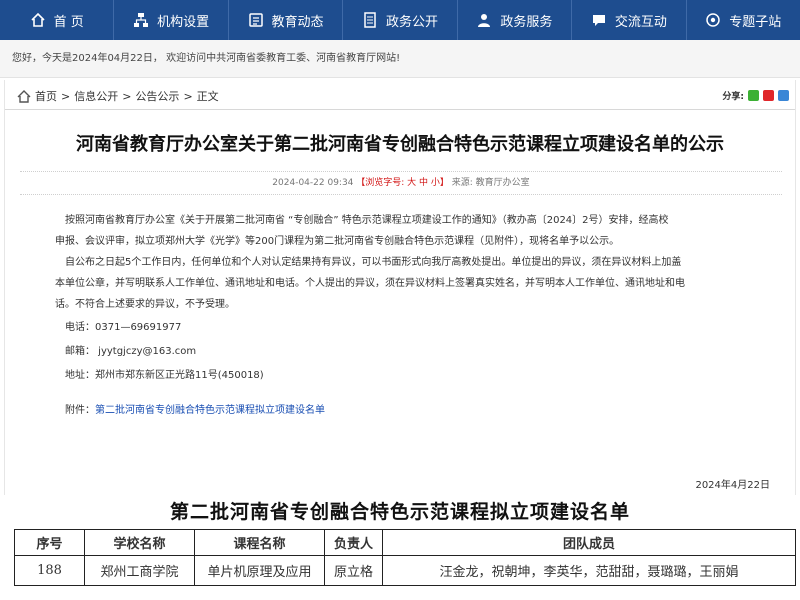 This screenshot has width=800, height=600. Describe the element at coordinates (255, 20) in the screenshot. I see `news-icon` at that location.